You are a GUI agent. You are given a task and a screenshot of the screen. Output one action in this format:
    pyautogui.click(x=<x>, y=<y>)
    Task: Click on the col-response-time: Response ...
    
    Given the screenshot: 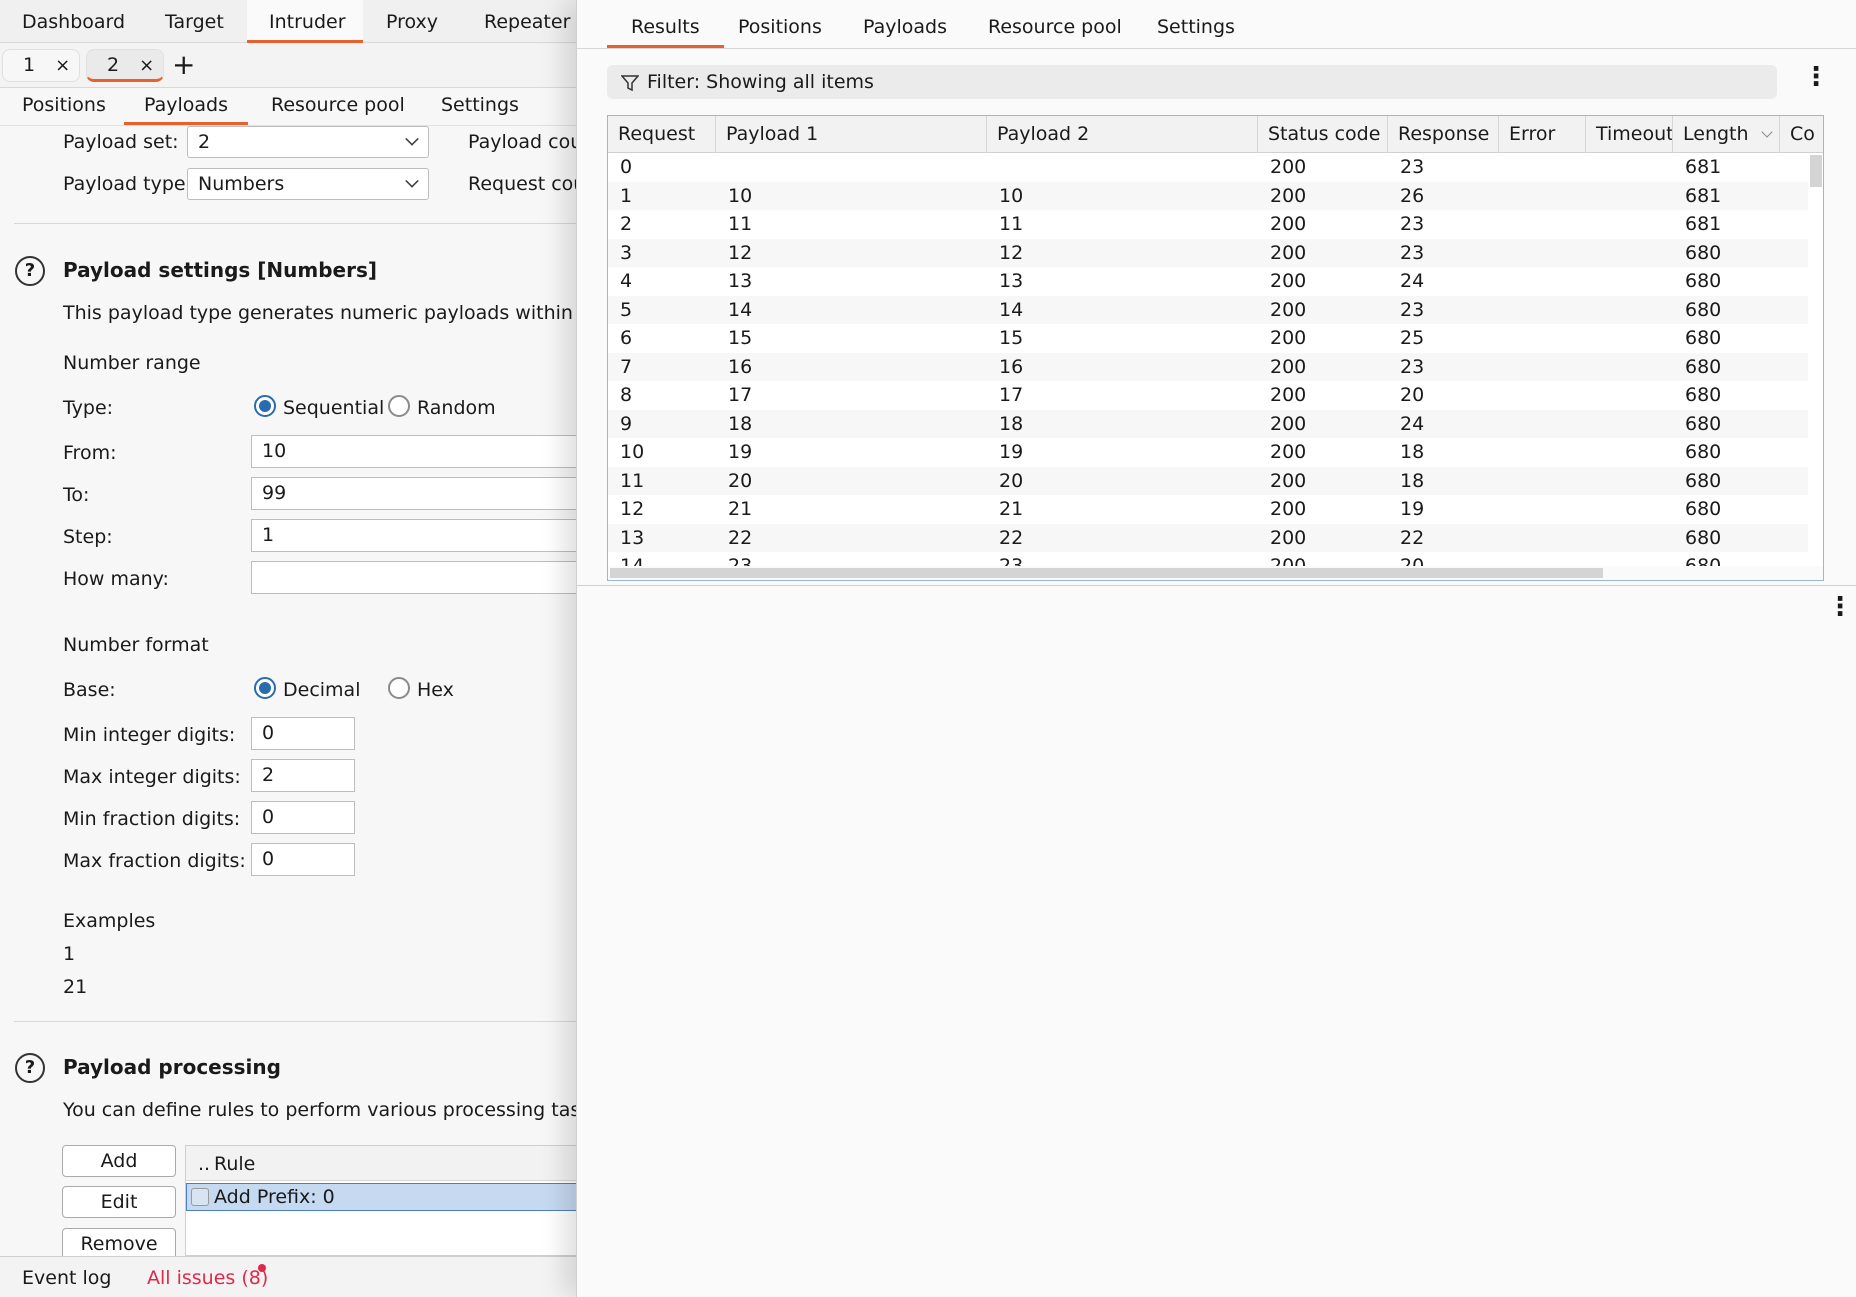 What is the action you would take?
    pyautogui.click(x=1443, y=134)
    